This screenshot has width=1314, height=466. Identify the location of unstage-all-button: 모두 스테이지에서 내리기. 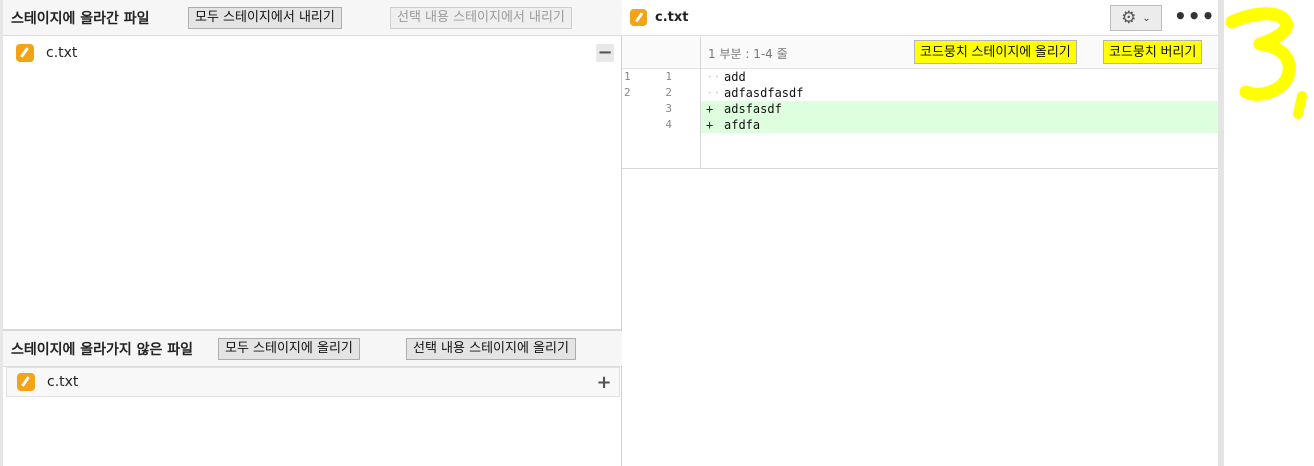
(265, 18).